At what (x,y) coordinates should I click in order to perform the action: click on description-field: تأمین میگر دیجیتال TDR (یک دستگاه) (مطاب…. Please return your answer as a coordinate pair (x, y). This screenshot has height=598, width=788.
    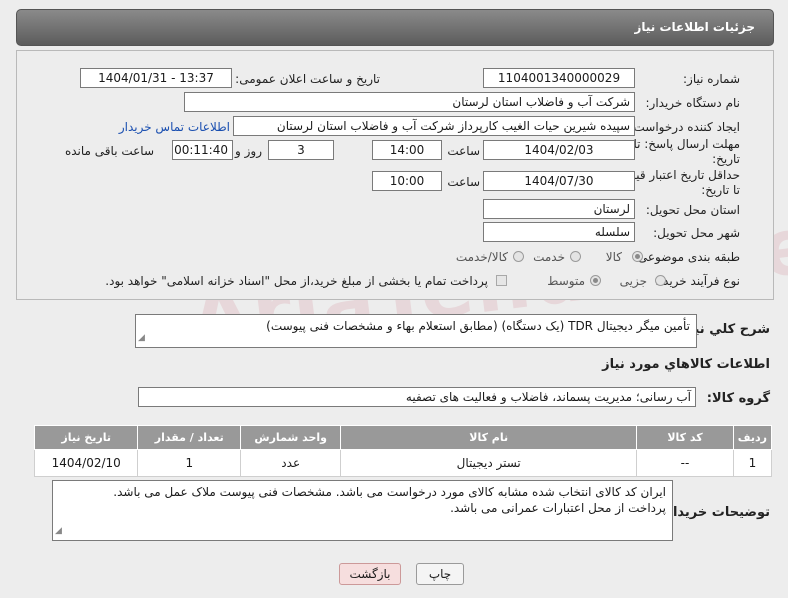
    Looking at the image, I should click on (416, 331).